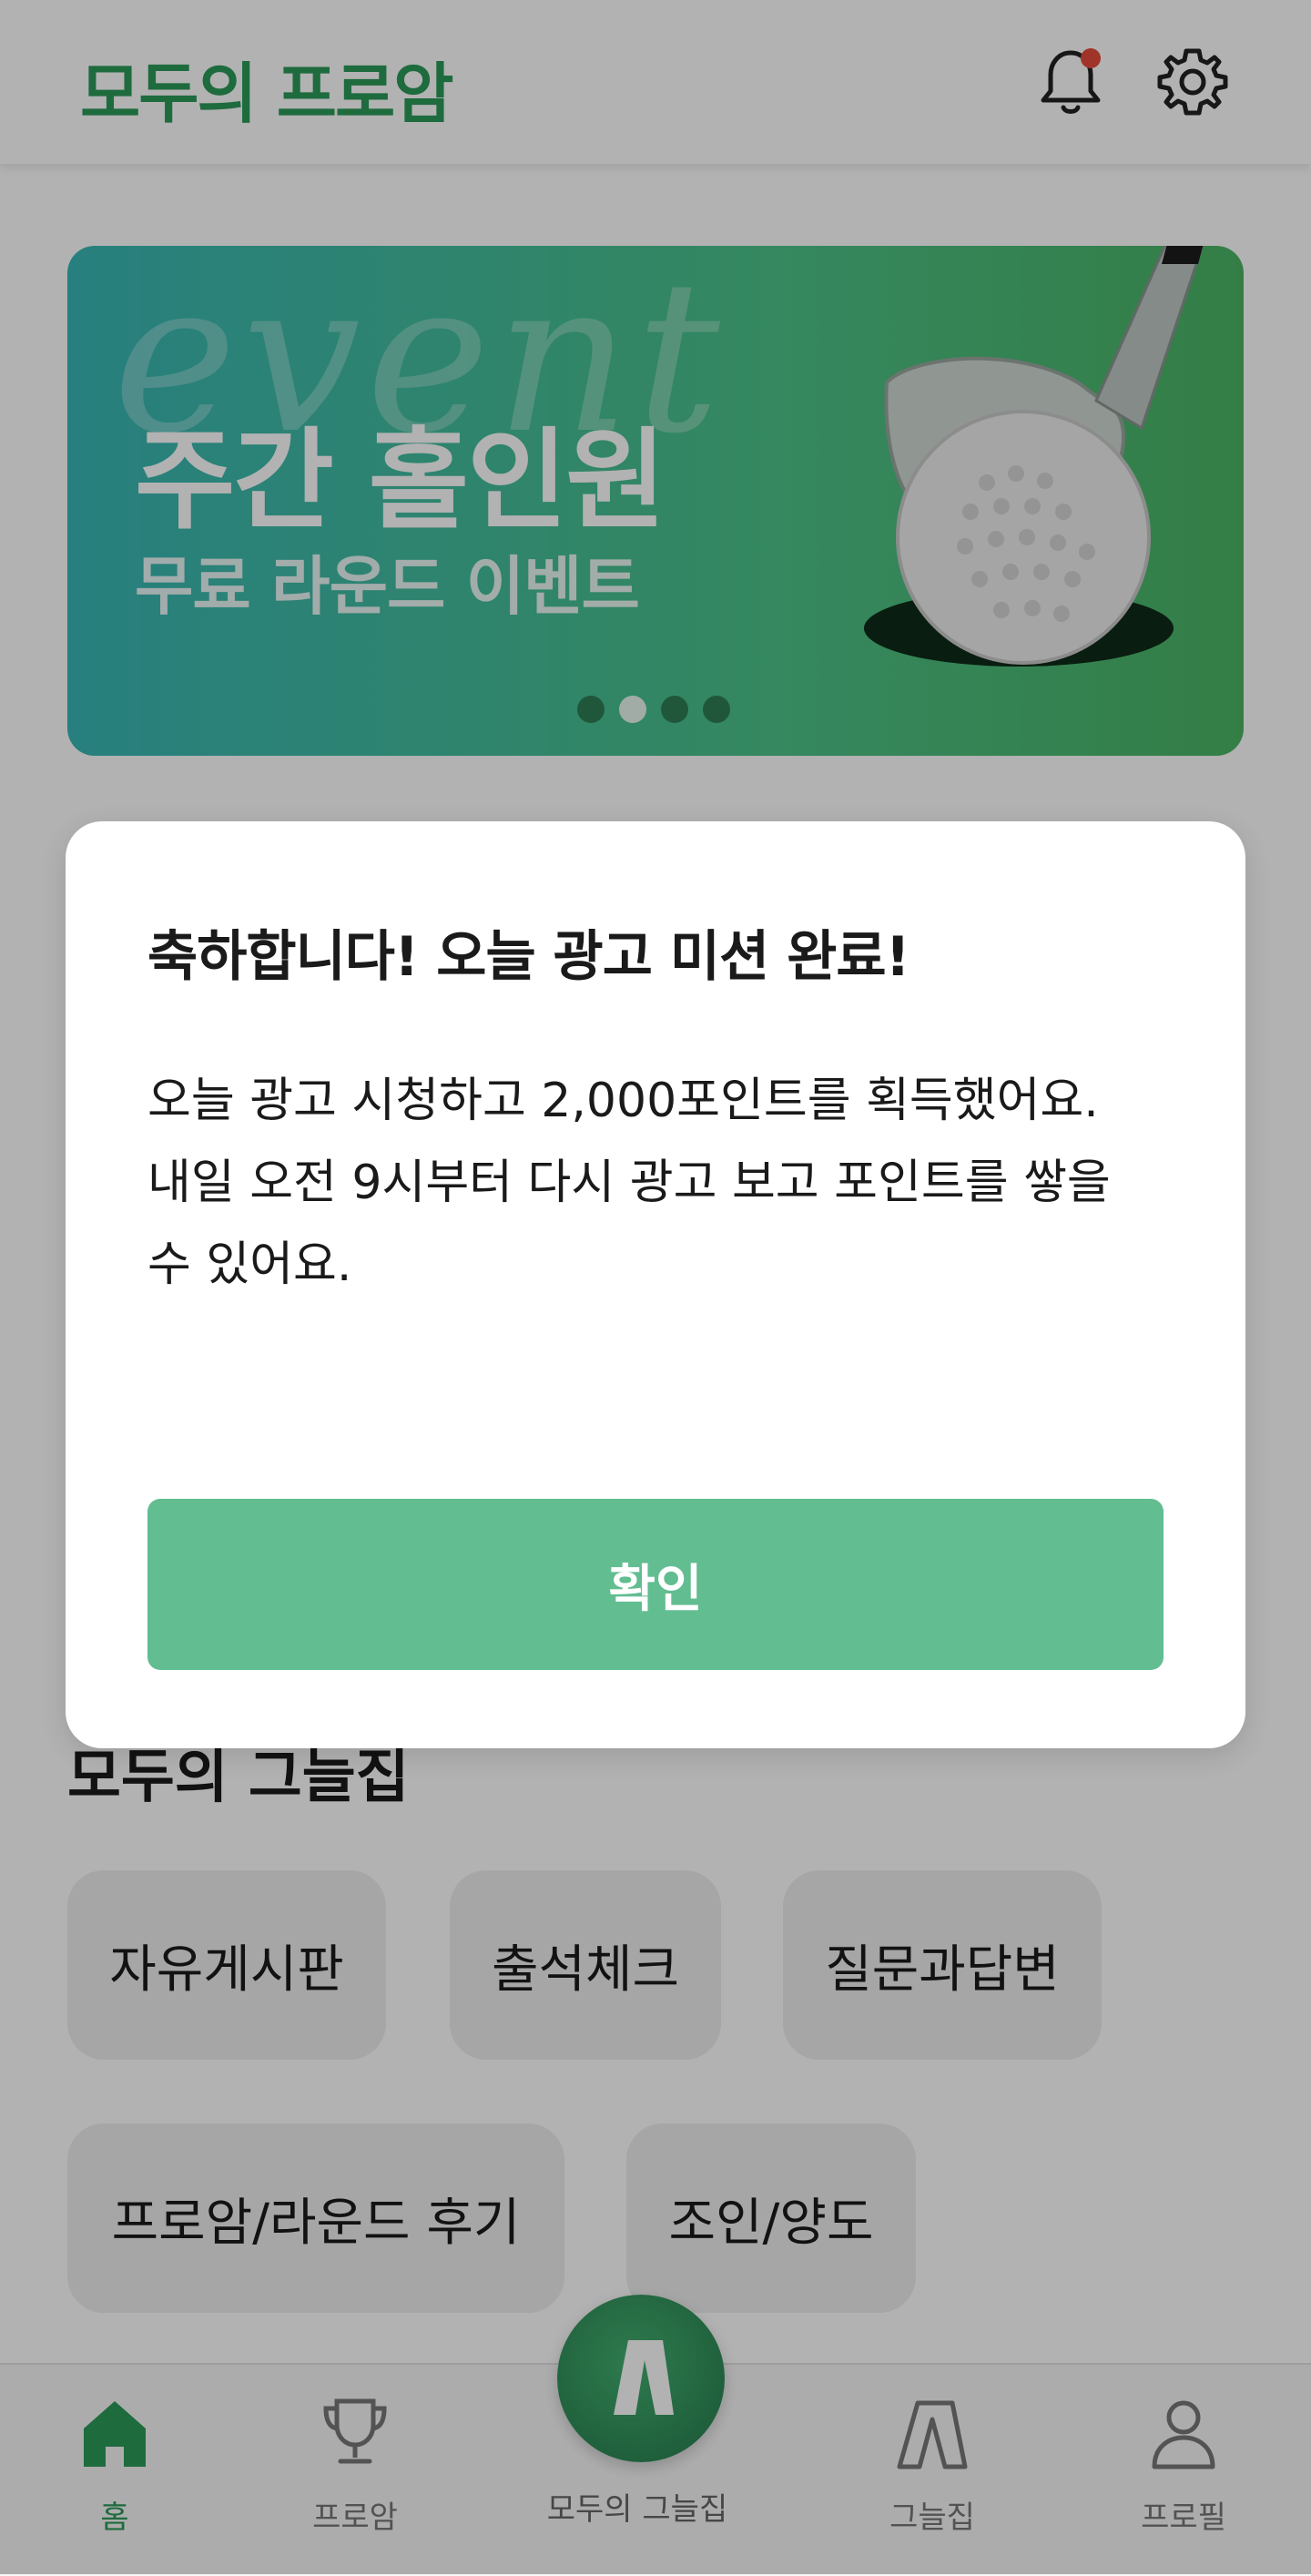  I want to click on dialog-title: 축하합니다! 오늘 광고 미션 완료!, so click(528, 957).